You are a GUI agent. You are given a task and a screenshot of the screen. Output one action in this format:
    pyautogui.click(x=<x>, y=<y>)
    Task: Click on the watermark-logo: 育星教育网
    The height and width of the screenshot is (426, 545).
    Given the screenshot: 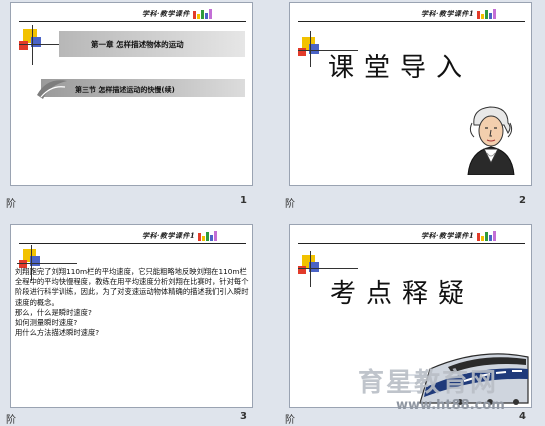 What is the action you would take?
    pyautogui.click(x=428, y=383)
    